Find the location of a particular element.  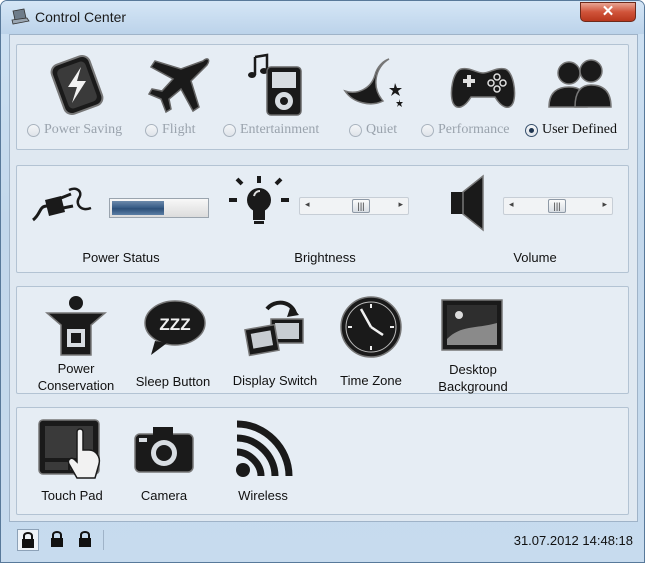

close-button: ✕ is located at coordinates (608, 12).